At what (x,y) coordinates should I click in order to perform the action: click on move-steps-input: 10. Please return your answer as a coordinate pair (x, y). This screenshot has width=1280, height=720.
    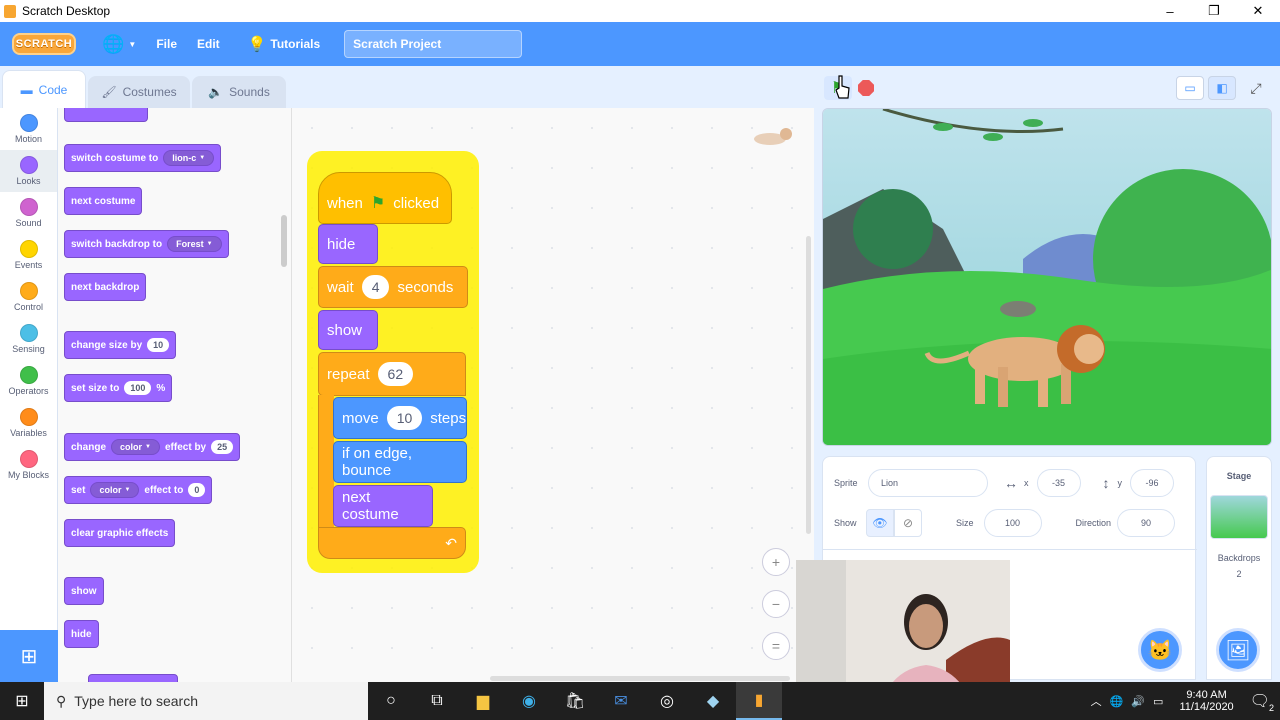
    Looking at the image, I should click on (404, 418).